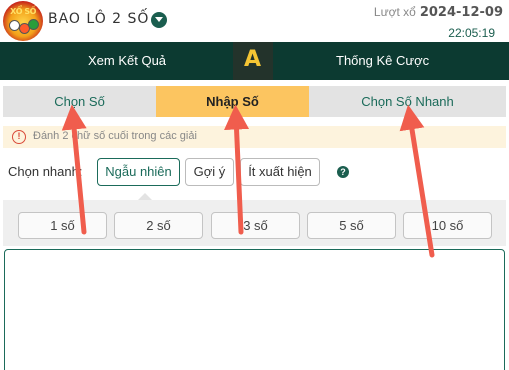 Image resolution: width=509 pixels, height=370 pixels. Describe the element at coordinates (62, 225) in the screenshot. I see `count-1-button: 1 số` at that location.